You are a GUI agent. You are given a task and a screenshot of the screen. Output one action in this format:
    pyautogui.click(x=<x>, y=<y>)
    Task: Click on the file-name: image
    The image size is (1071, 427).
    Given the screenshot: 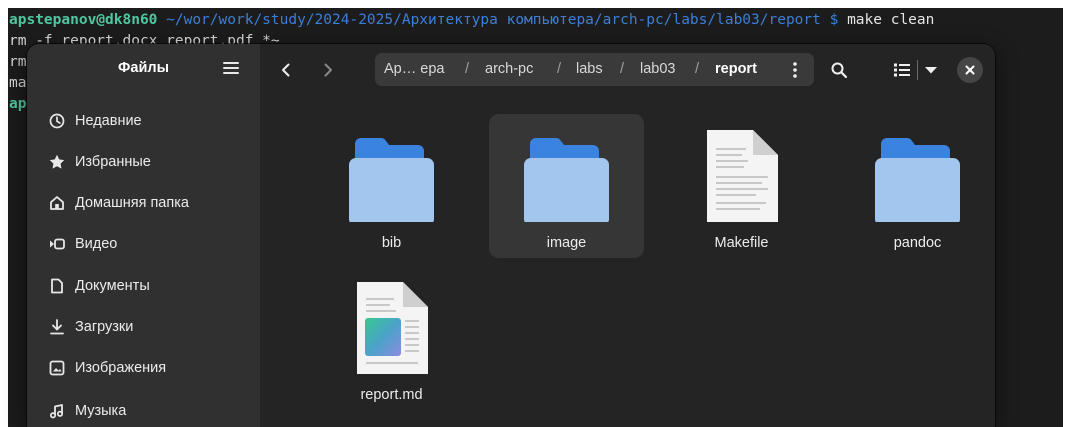 What is the action you would take?
    pyautogui.click(x=566, y=243)
    